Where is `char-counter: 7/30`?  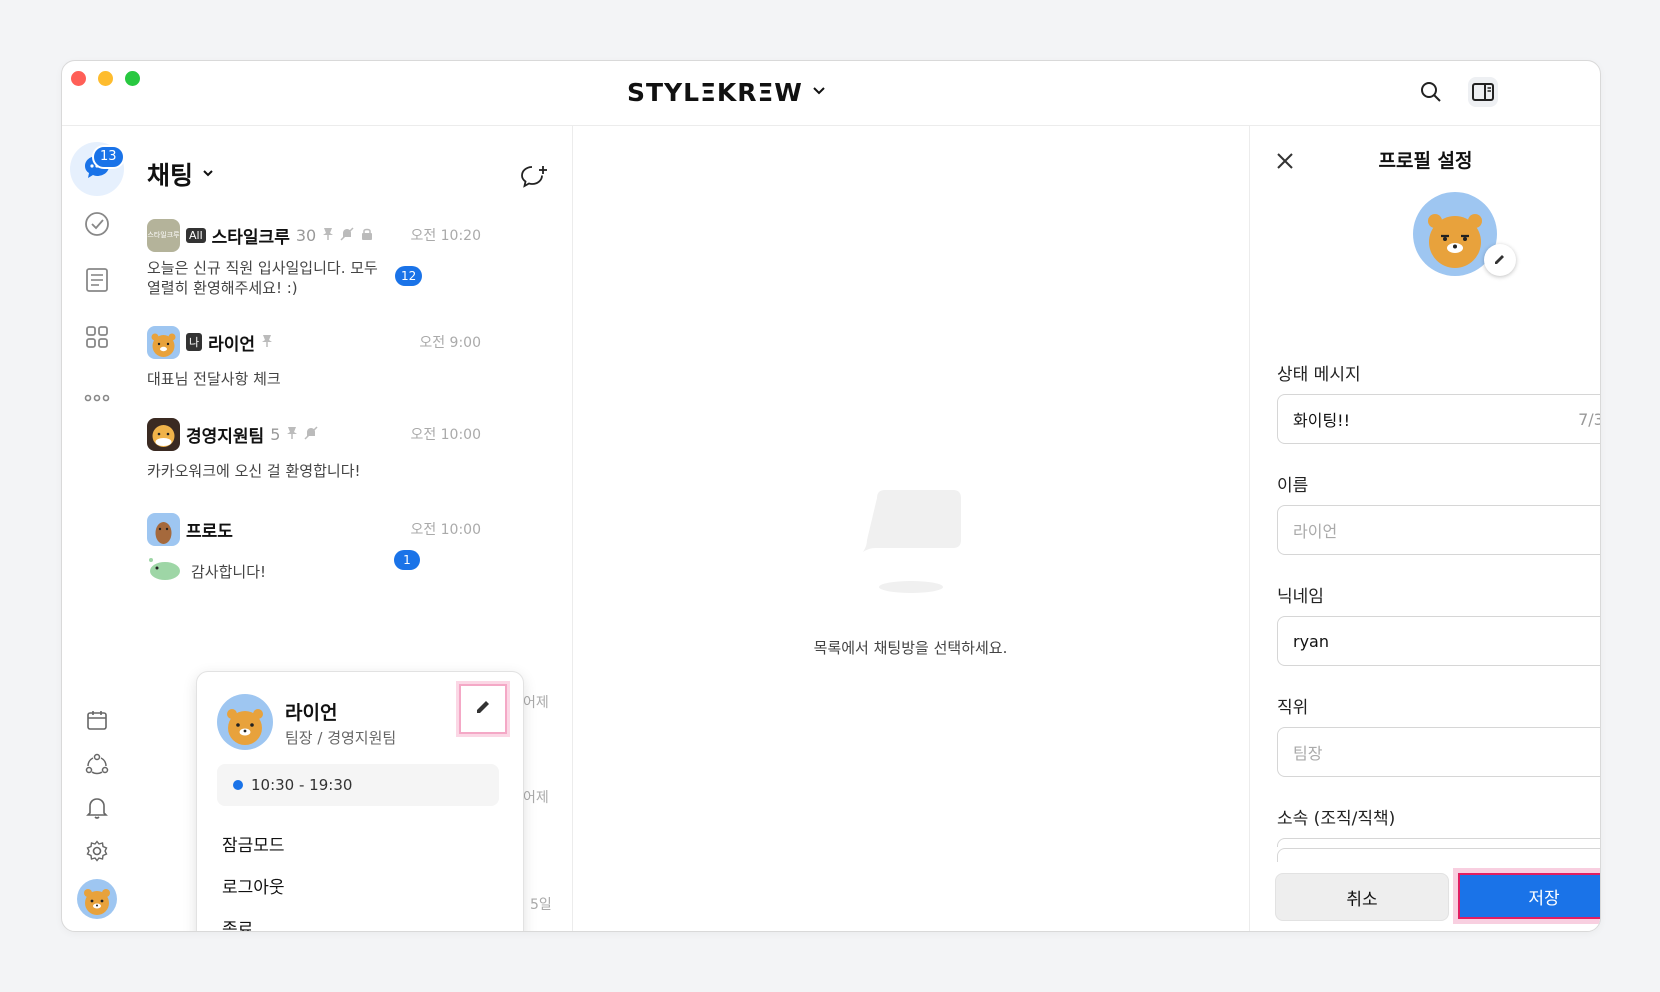
char-counter: 7/30 is located at coordinates (1589, 419).